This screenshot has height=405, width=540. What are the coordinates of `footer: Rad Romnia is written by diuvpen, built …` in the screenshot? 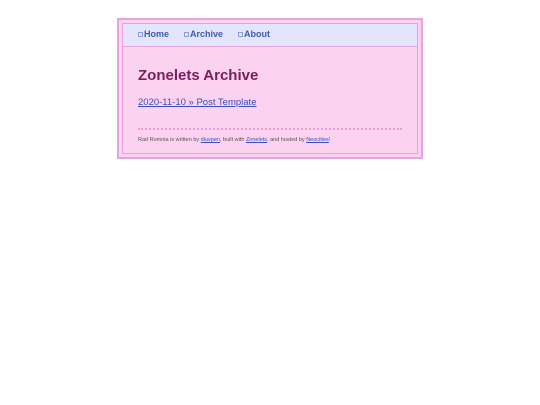 It's located at (234, 140).